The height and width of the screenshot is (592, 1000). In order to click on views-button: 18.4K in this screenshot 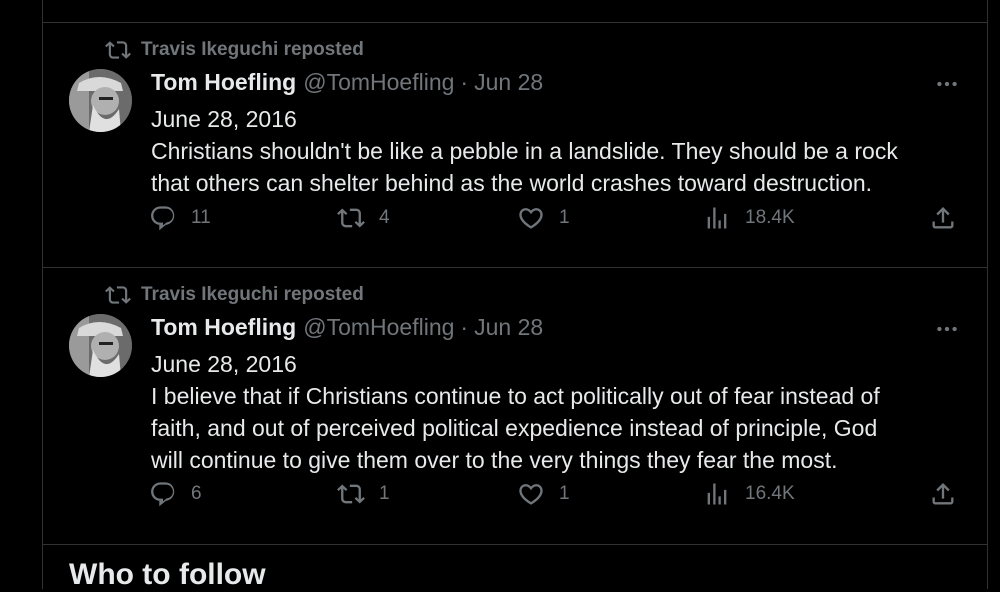, I will do `click(749, 218)`.